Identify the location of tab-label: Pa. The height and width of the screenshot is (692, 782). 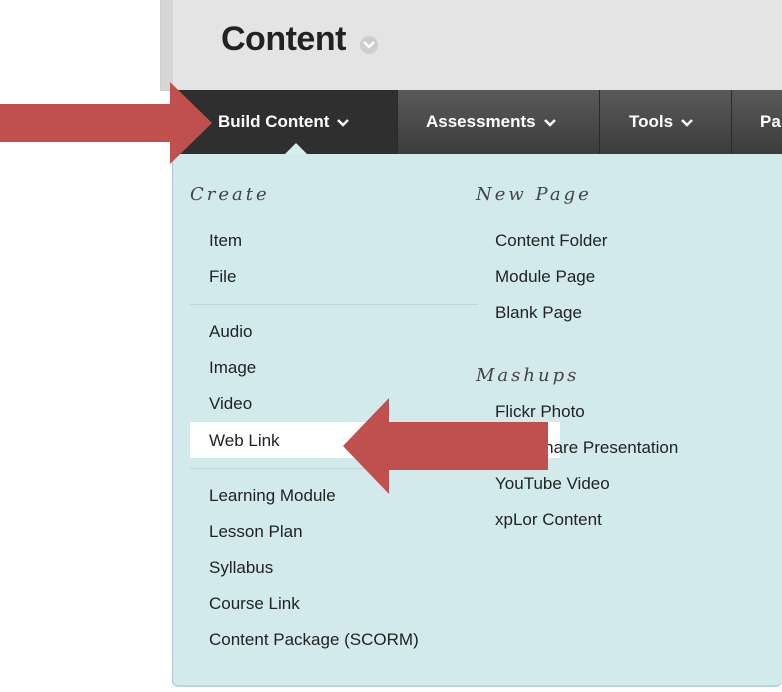
(770, 121).